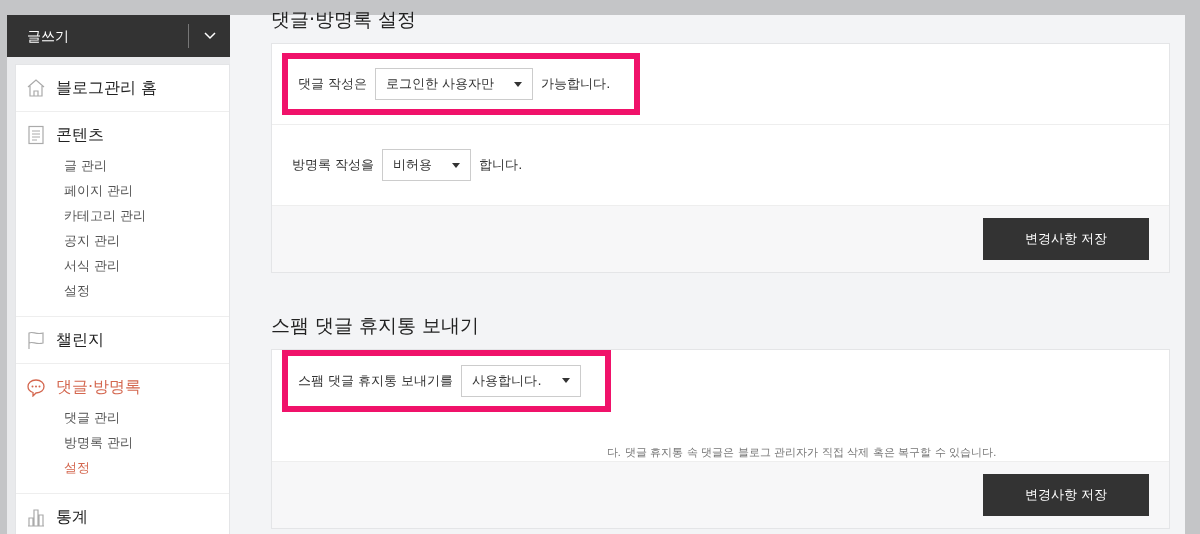 The height and width of the screenshot is (534, 1200). I want to click on setting-label: 합니다., so click(501, 165).